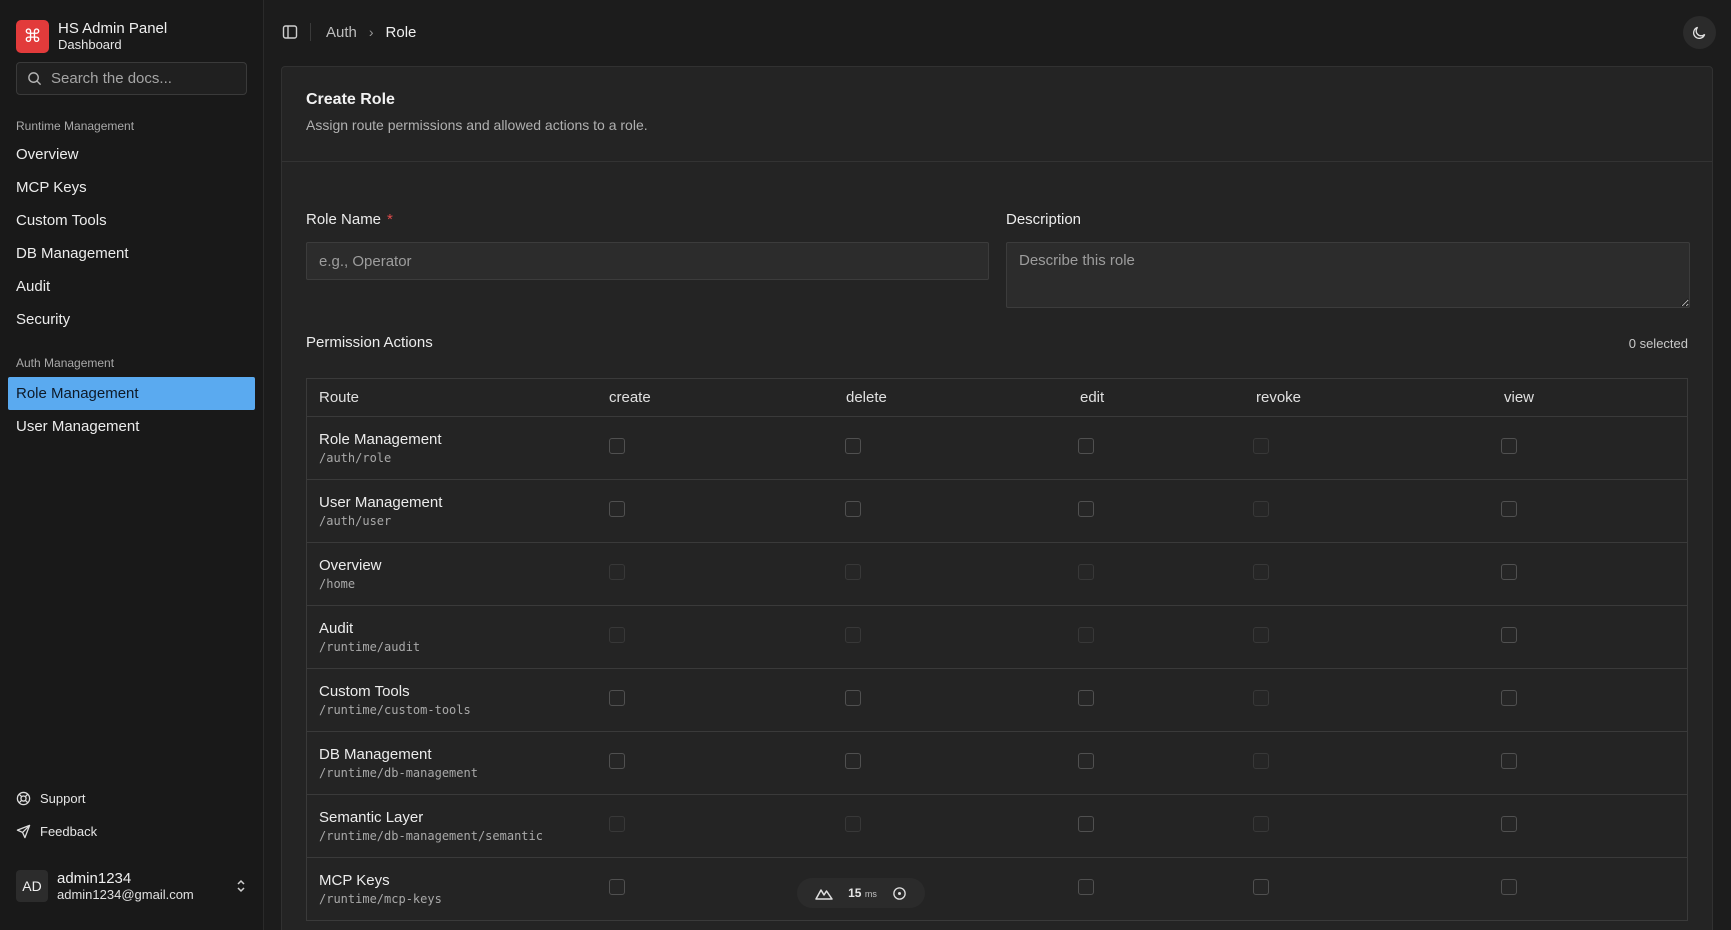 The height and width of the screenshot is (930, 1731). What do you see at coordinates (997, 700) in the screenshot?
I see `table-row: Custom Tools/runtime/custom-tools` at bounding box center [997, 700].